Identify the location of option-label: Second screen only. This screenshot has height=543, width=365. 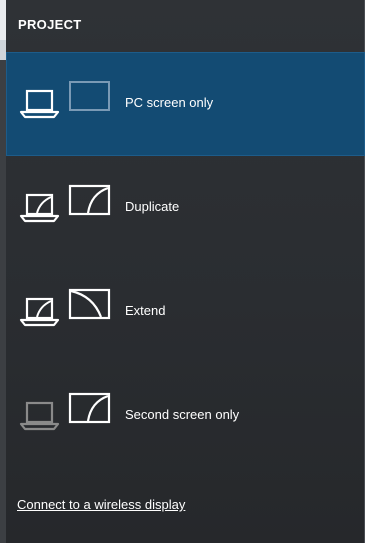
(182, 414).